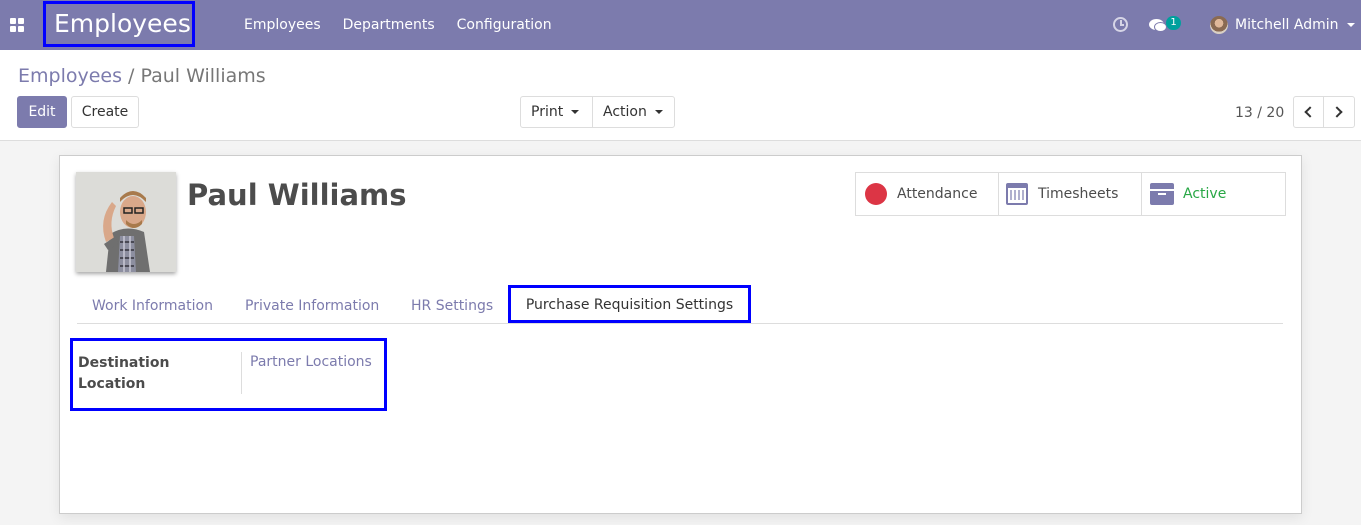 The image size is (1361, 525). I want to click on app-title: Employees, so click(119, 24).